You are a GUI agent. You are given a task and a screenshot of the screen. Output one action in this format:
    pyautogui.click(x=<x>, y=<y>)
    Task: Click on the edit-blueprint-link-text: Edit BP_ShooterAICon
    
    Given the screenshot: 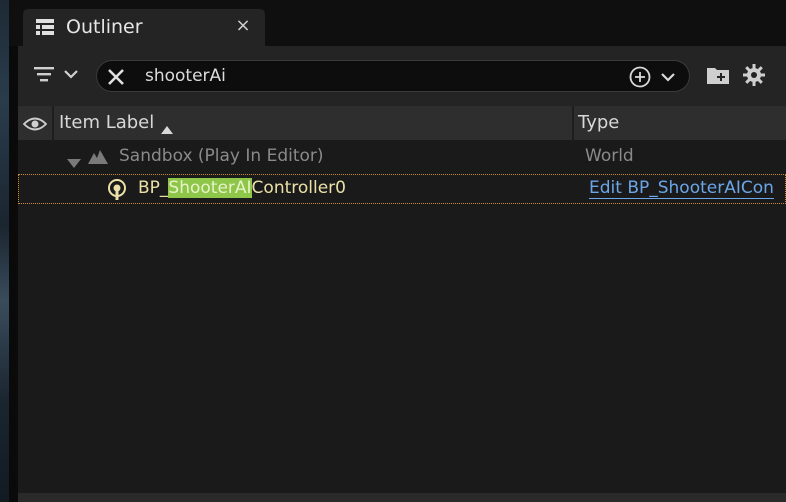 What is the action you would take?
    pyautogui.click(x=681, y=188)
    